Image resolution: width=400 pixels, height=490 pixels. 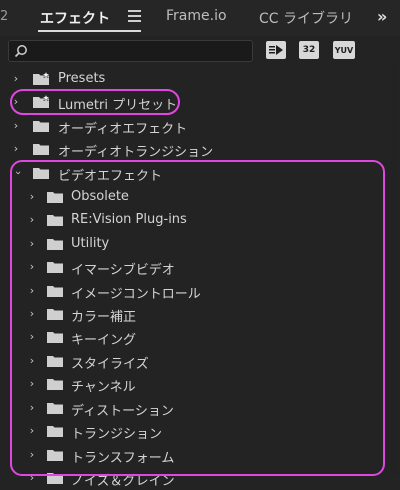 I want to click on panel-tab-bar: 2 エフェクト Frame.io CC ライブラリ », so click(x=200, y=18).